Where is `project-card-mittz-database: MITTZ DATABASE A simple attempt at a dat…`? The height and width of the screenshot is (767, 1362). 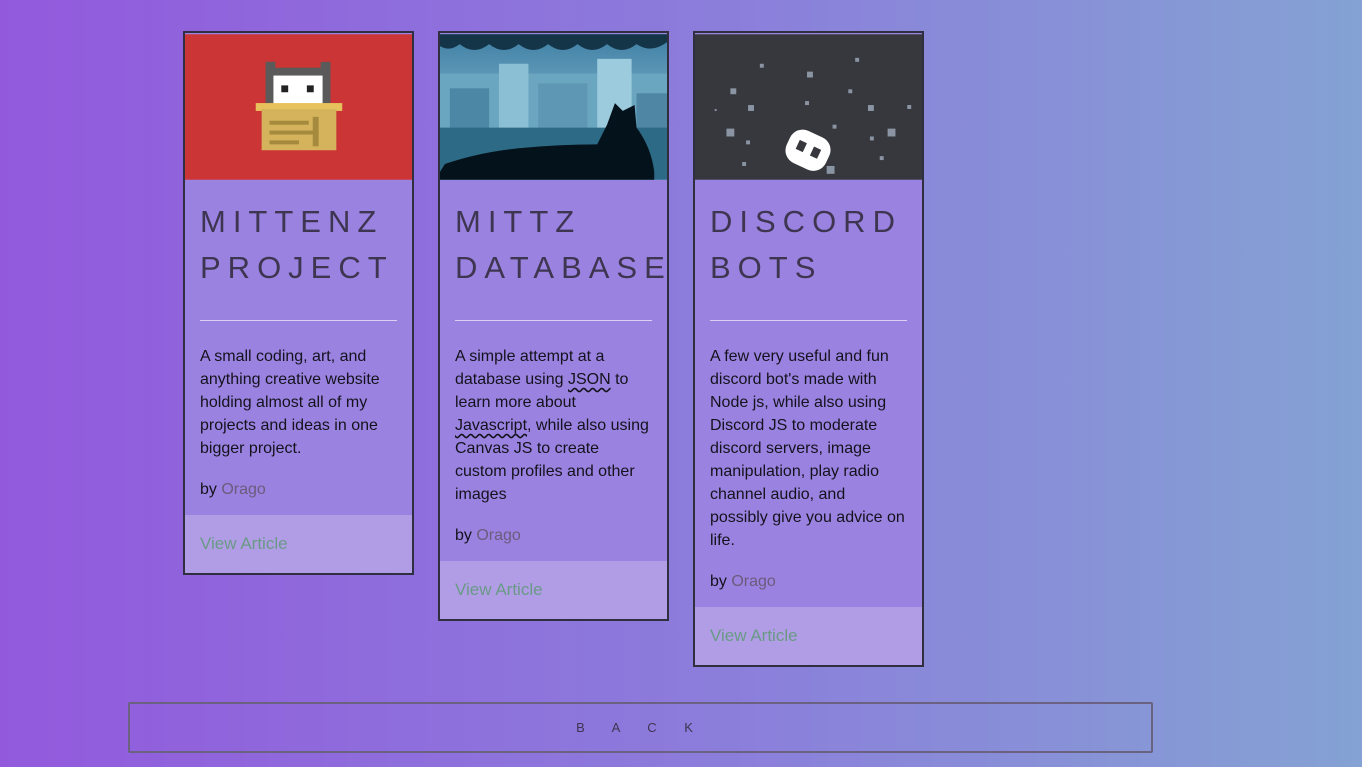 project-card-mittz-database: MITTZ DATABASE A simple attempt at a dat… is located at coordinates (553, 326).